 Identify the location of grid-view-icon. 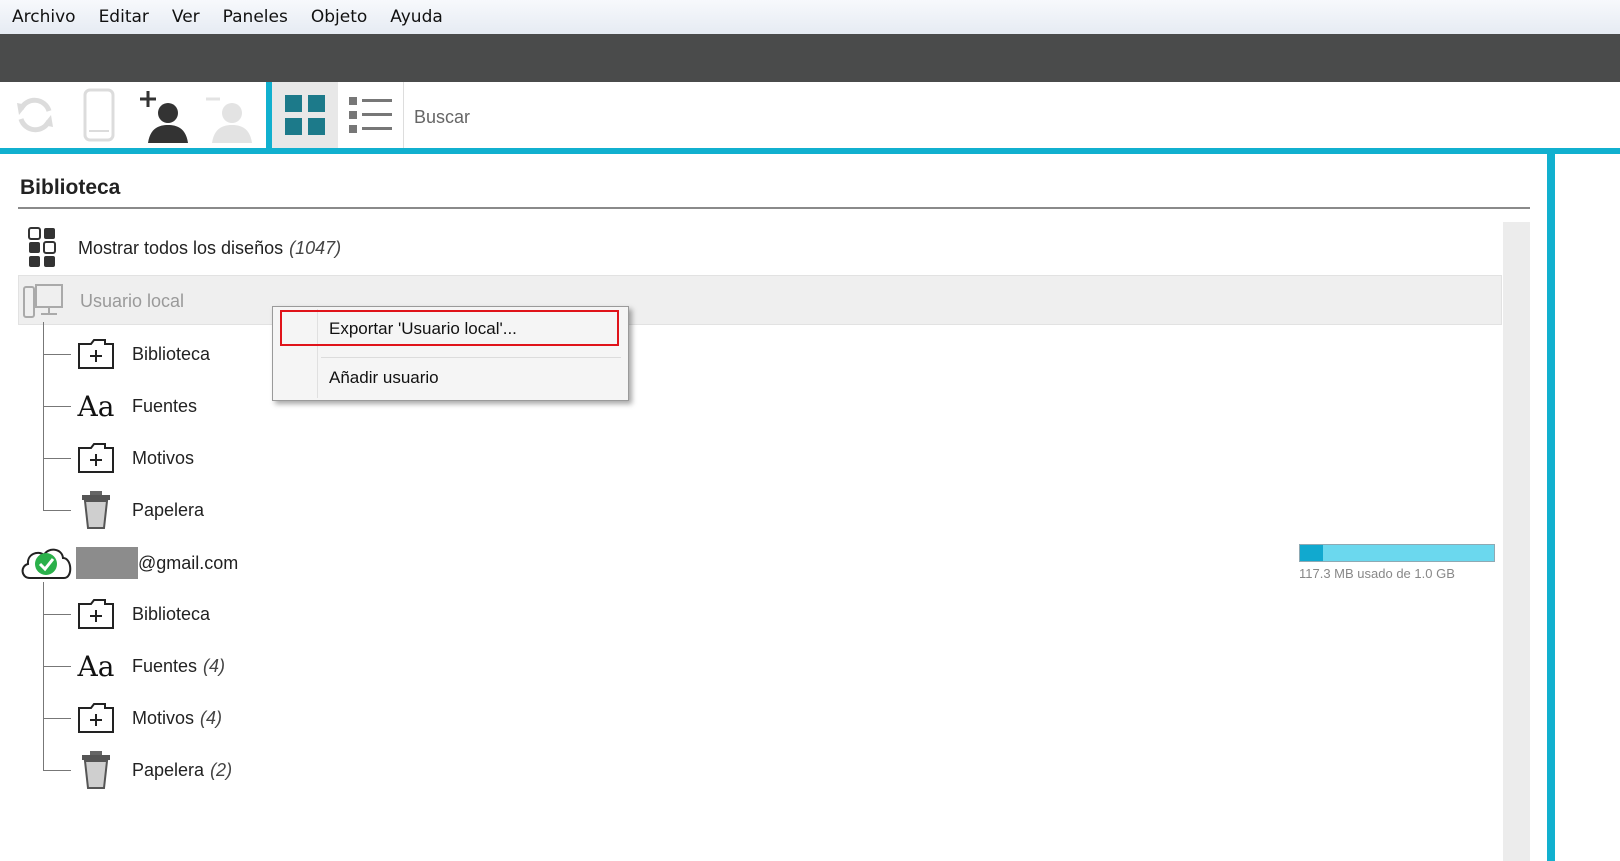
(305, 115).